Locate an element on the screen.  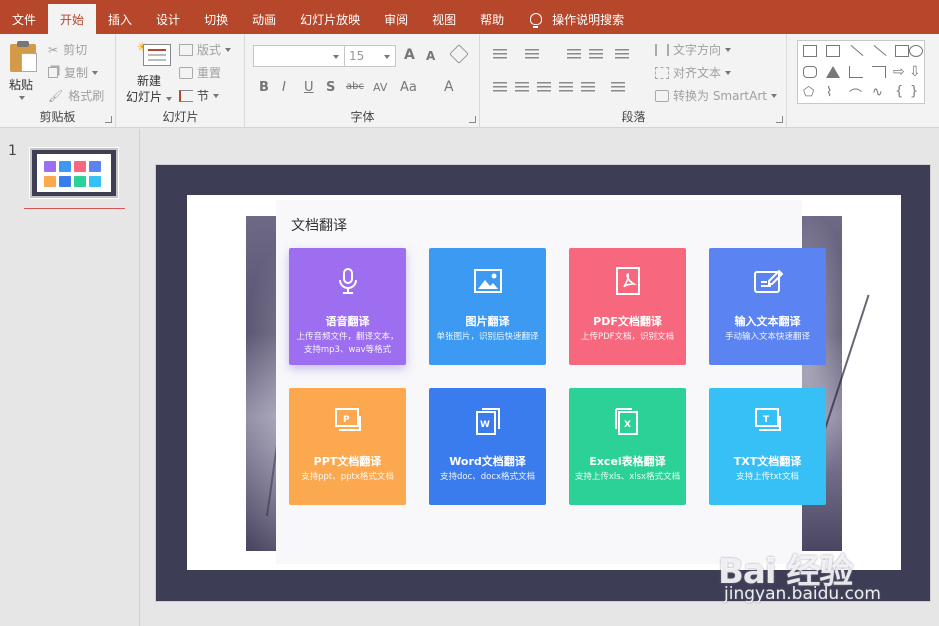
italic-button: I is located at coordinates (284, 87).